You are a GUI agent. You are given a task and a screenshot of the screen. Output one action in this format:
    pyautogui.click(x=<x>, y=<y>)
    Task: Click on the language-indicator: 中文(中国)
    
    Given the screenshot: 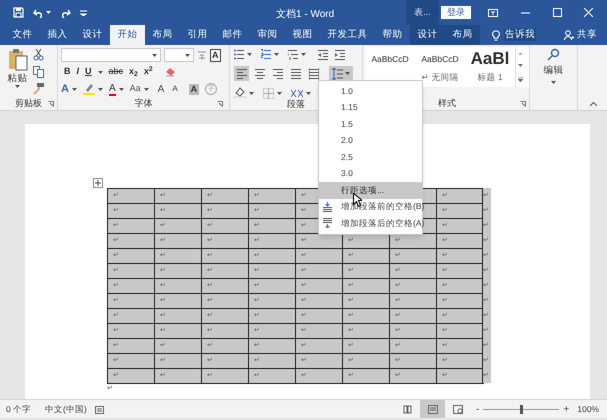 What is the action you would take?
    pyautogui.click(x=70, y=409)
    